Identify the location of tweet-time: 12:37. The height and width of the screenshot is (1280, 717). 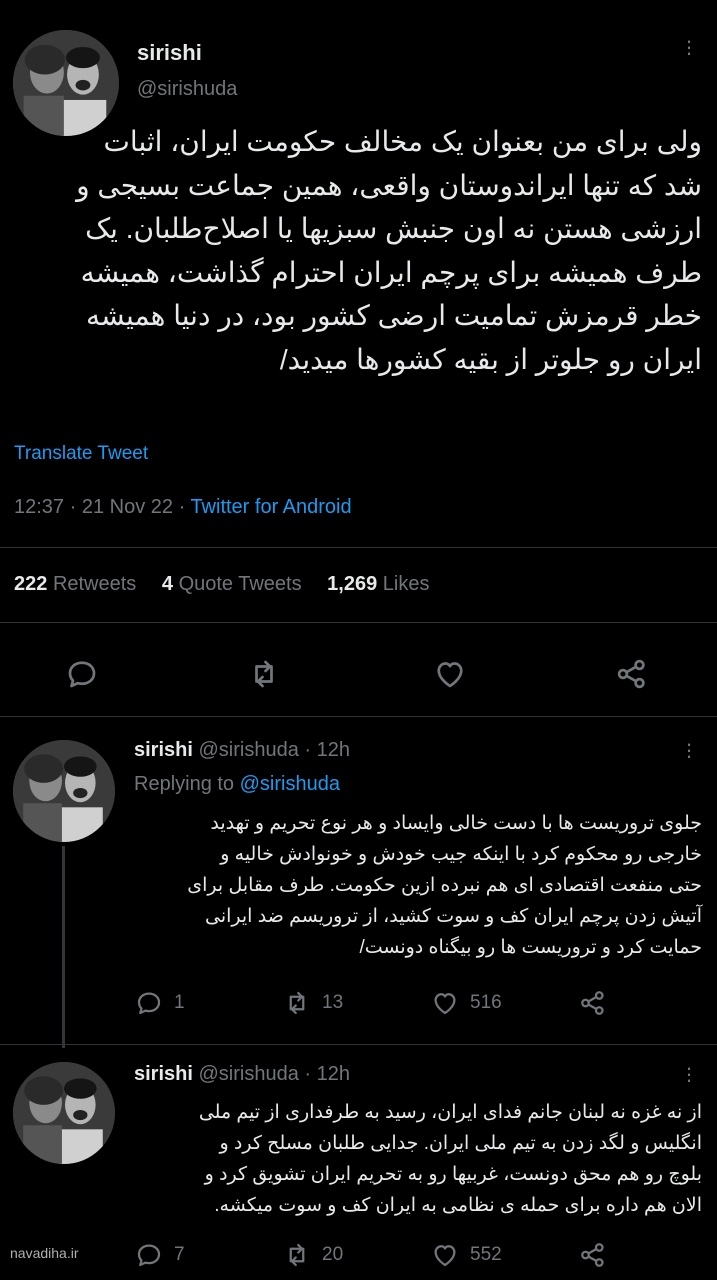
(39, 507).